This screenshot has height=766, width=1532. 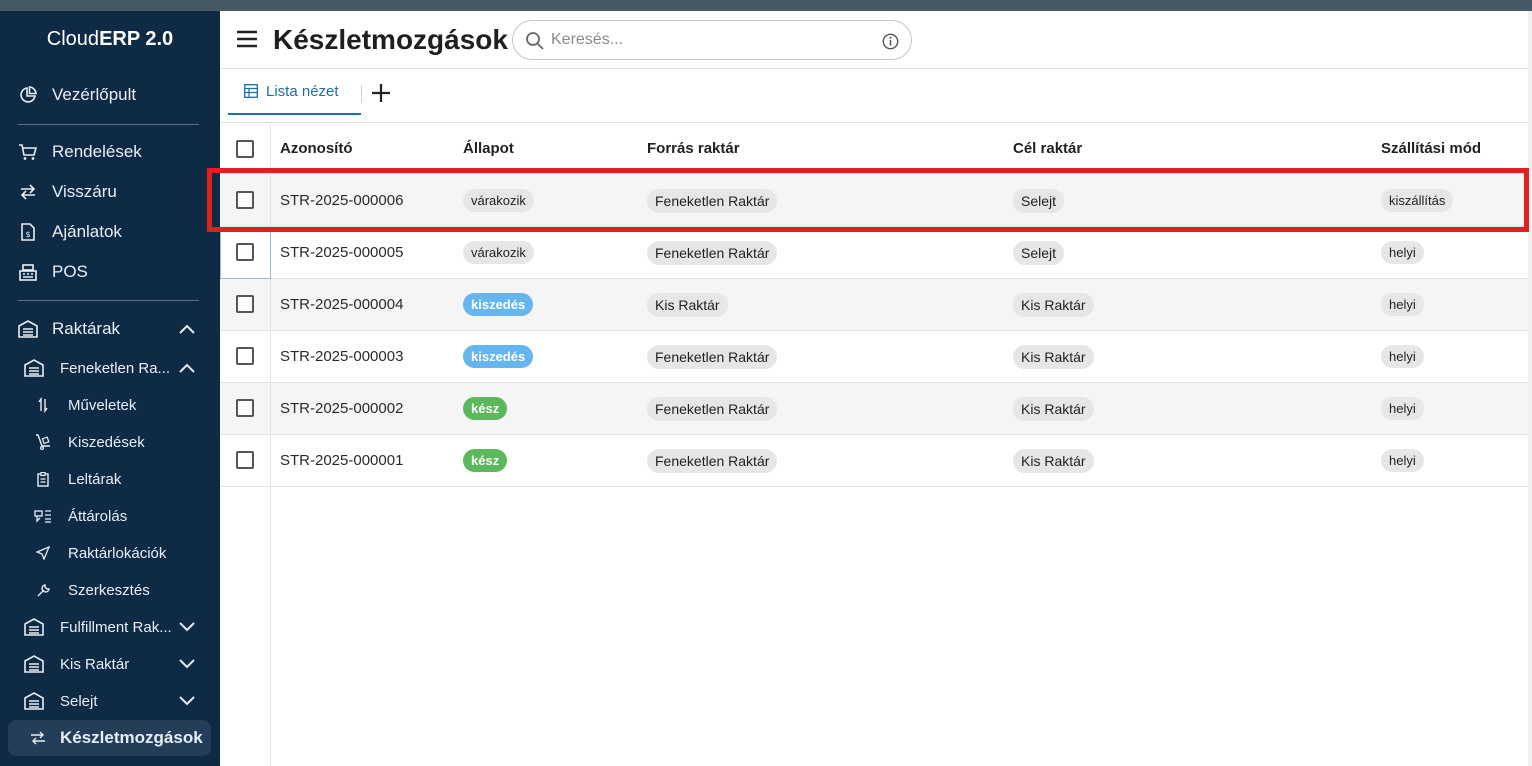 I want to click on row-id: STR-2025-000003, so click(x=342, y=356).